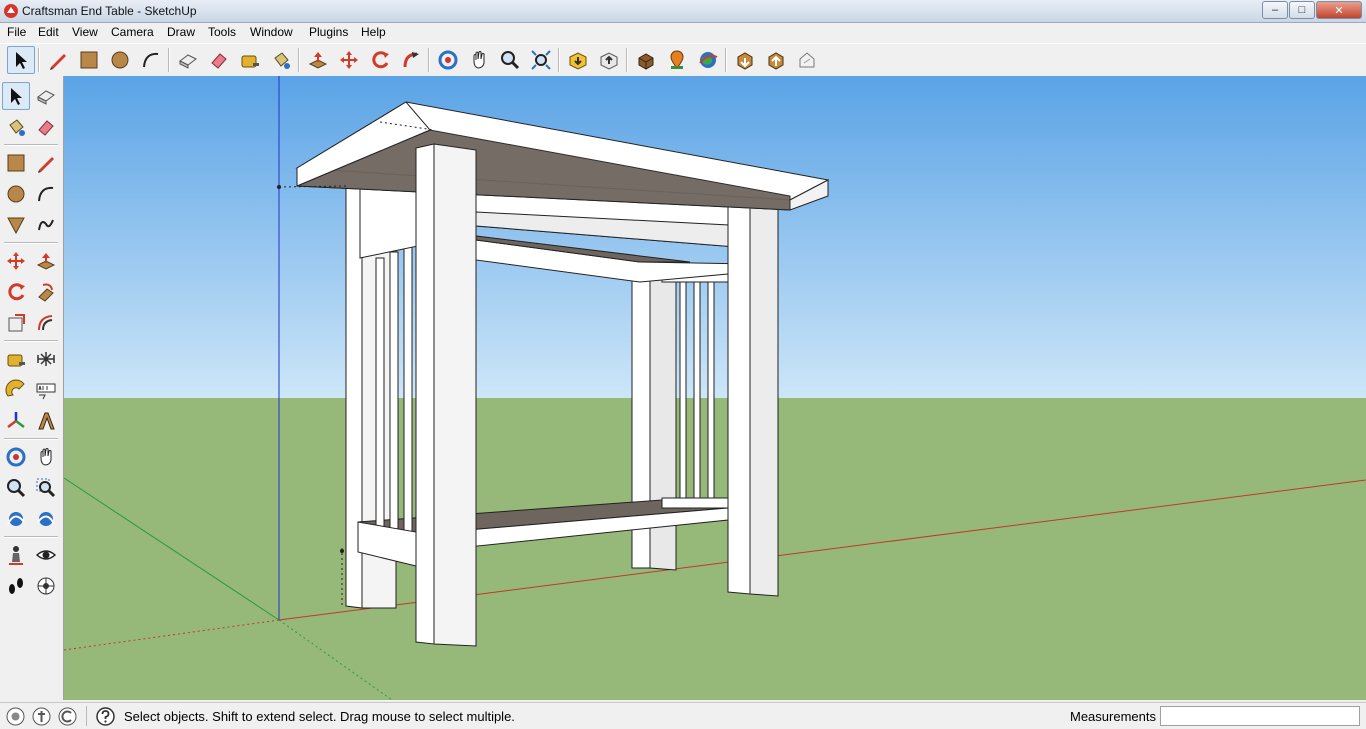 The width and height of the screenshot is (1366, 729). I want to click on layout-button, so click(807, 60).